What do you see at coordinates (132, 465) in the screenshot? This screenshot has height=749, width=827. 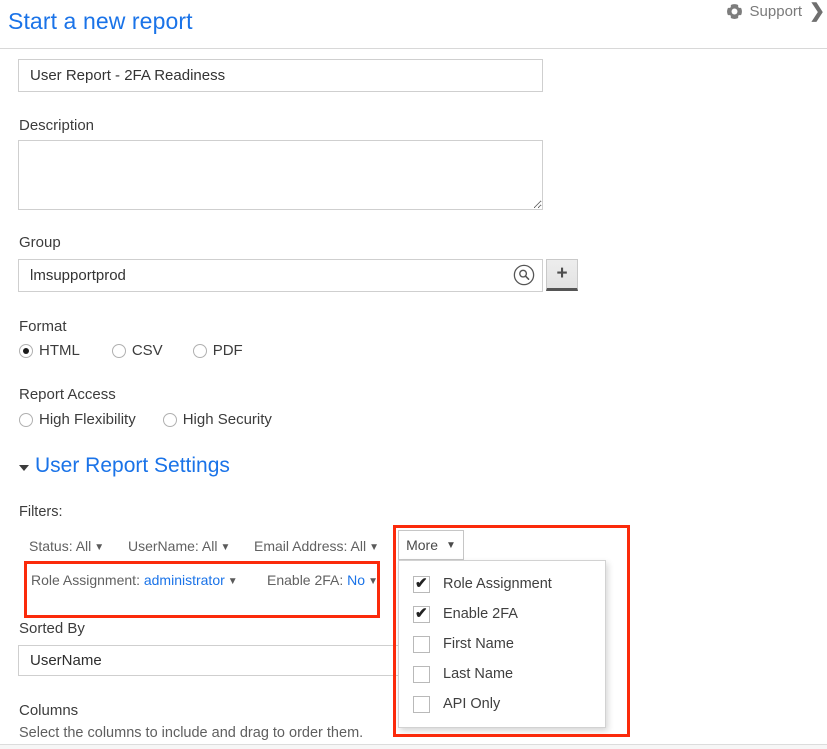 I see `section-title: User Report Settings` at bounding box center [132, 465].